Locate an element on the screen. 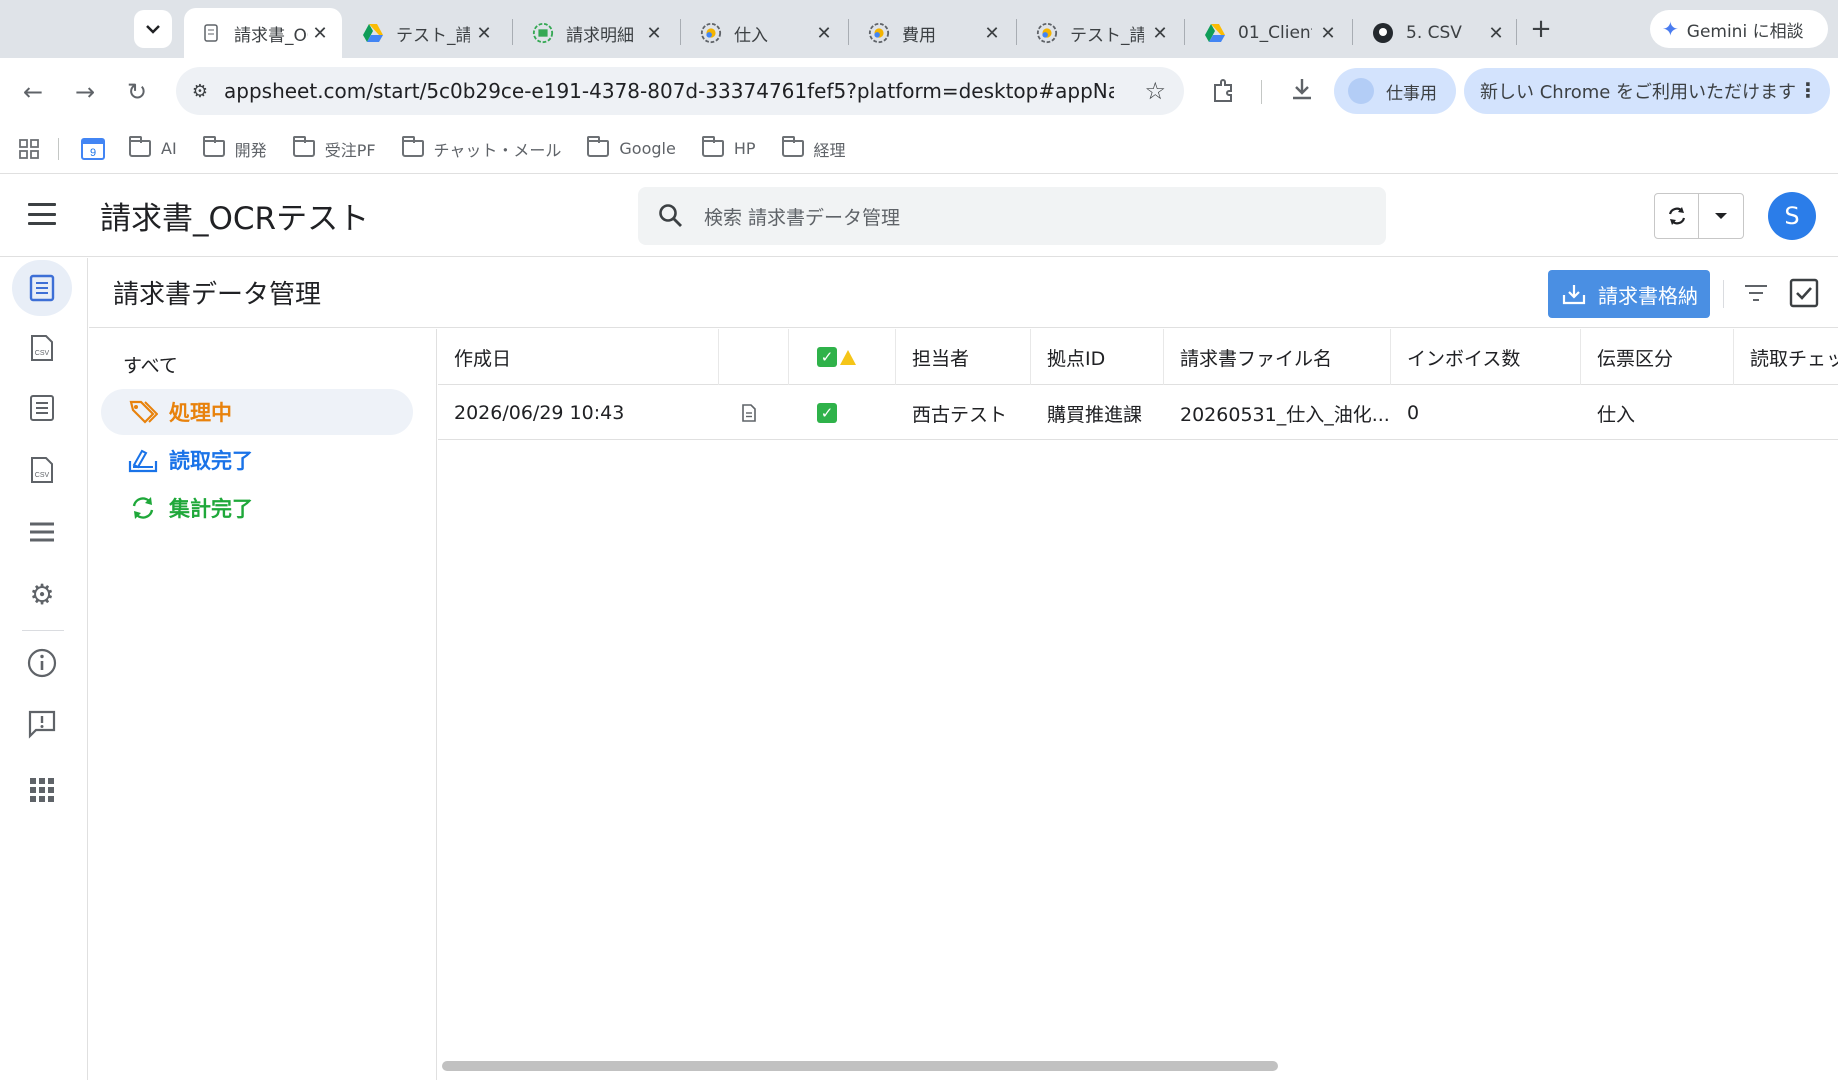 This screenshot has width=1838, height=1080. filter-item-aggregated: 集計完了 is located at coordinates (257, 508).